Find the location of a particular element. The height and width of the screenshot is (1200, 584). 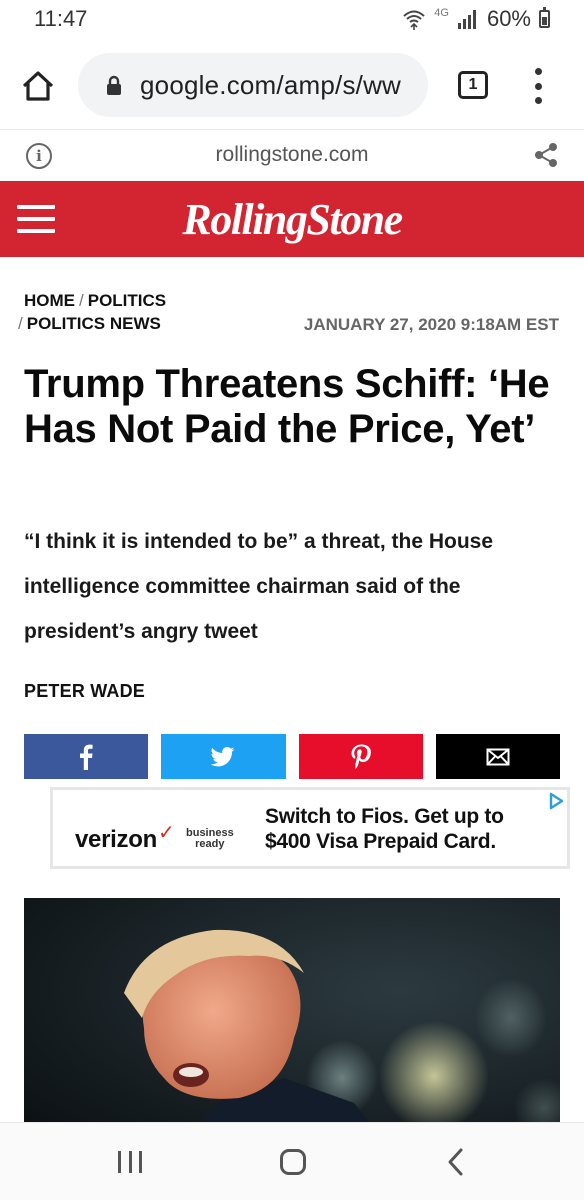

nav-home-icon is located at coordinates (293, 1162).